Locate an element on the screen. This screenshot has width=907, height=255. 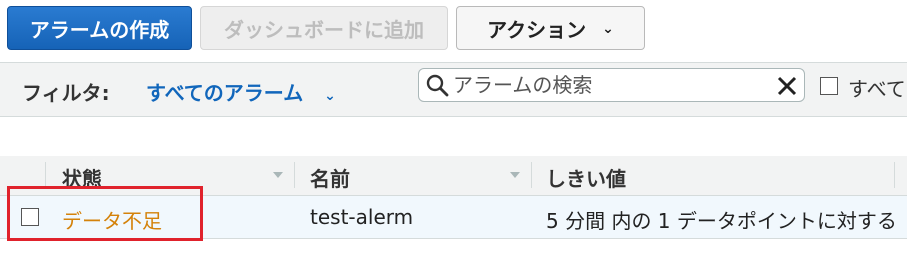
show-all-checkbox is located at coordinates (829, 86).